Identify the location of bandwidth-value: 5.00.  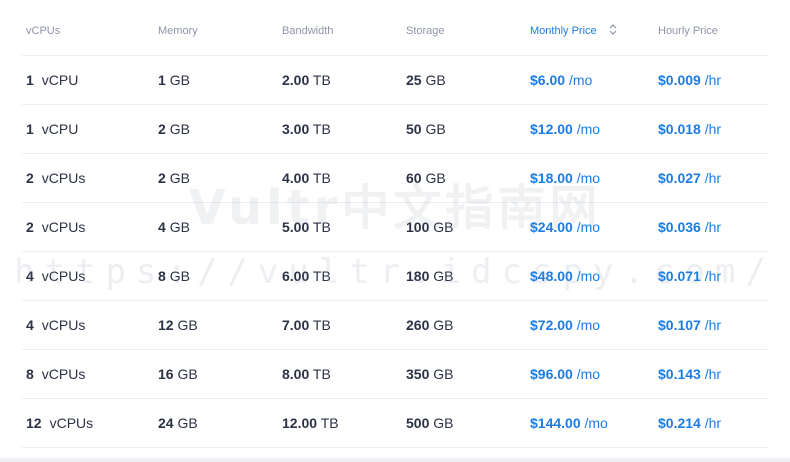
(296, 227).